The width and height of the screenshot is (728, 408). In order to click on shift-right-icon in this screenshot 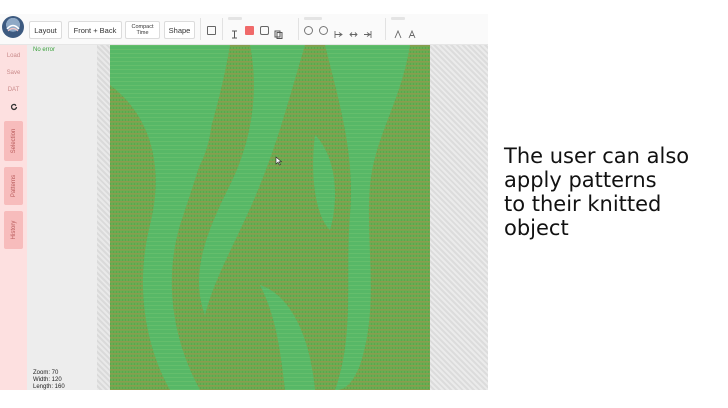, I will do `click(367, 32)`.